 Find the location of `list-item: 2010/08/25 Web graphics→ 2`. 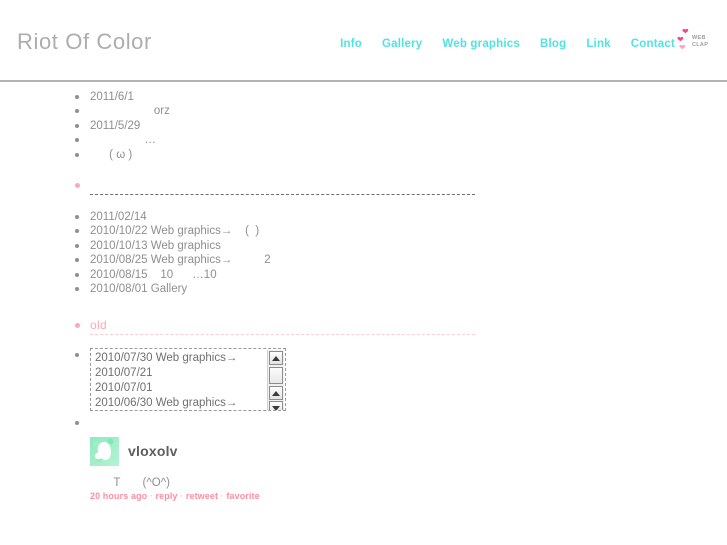

list-item: 2010/08/25 Web graphics→ 2 is located at coordinates (363, 260).